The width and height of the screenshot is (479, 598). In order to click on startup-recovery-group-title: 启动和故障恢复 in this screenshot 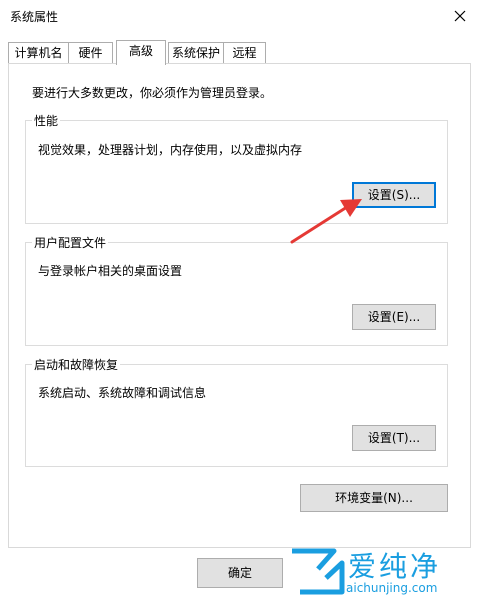, I will do `click(76, 364)`.